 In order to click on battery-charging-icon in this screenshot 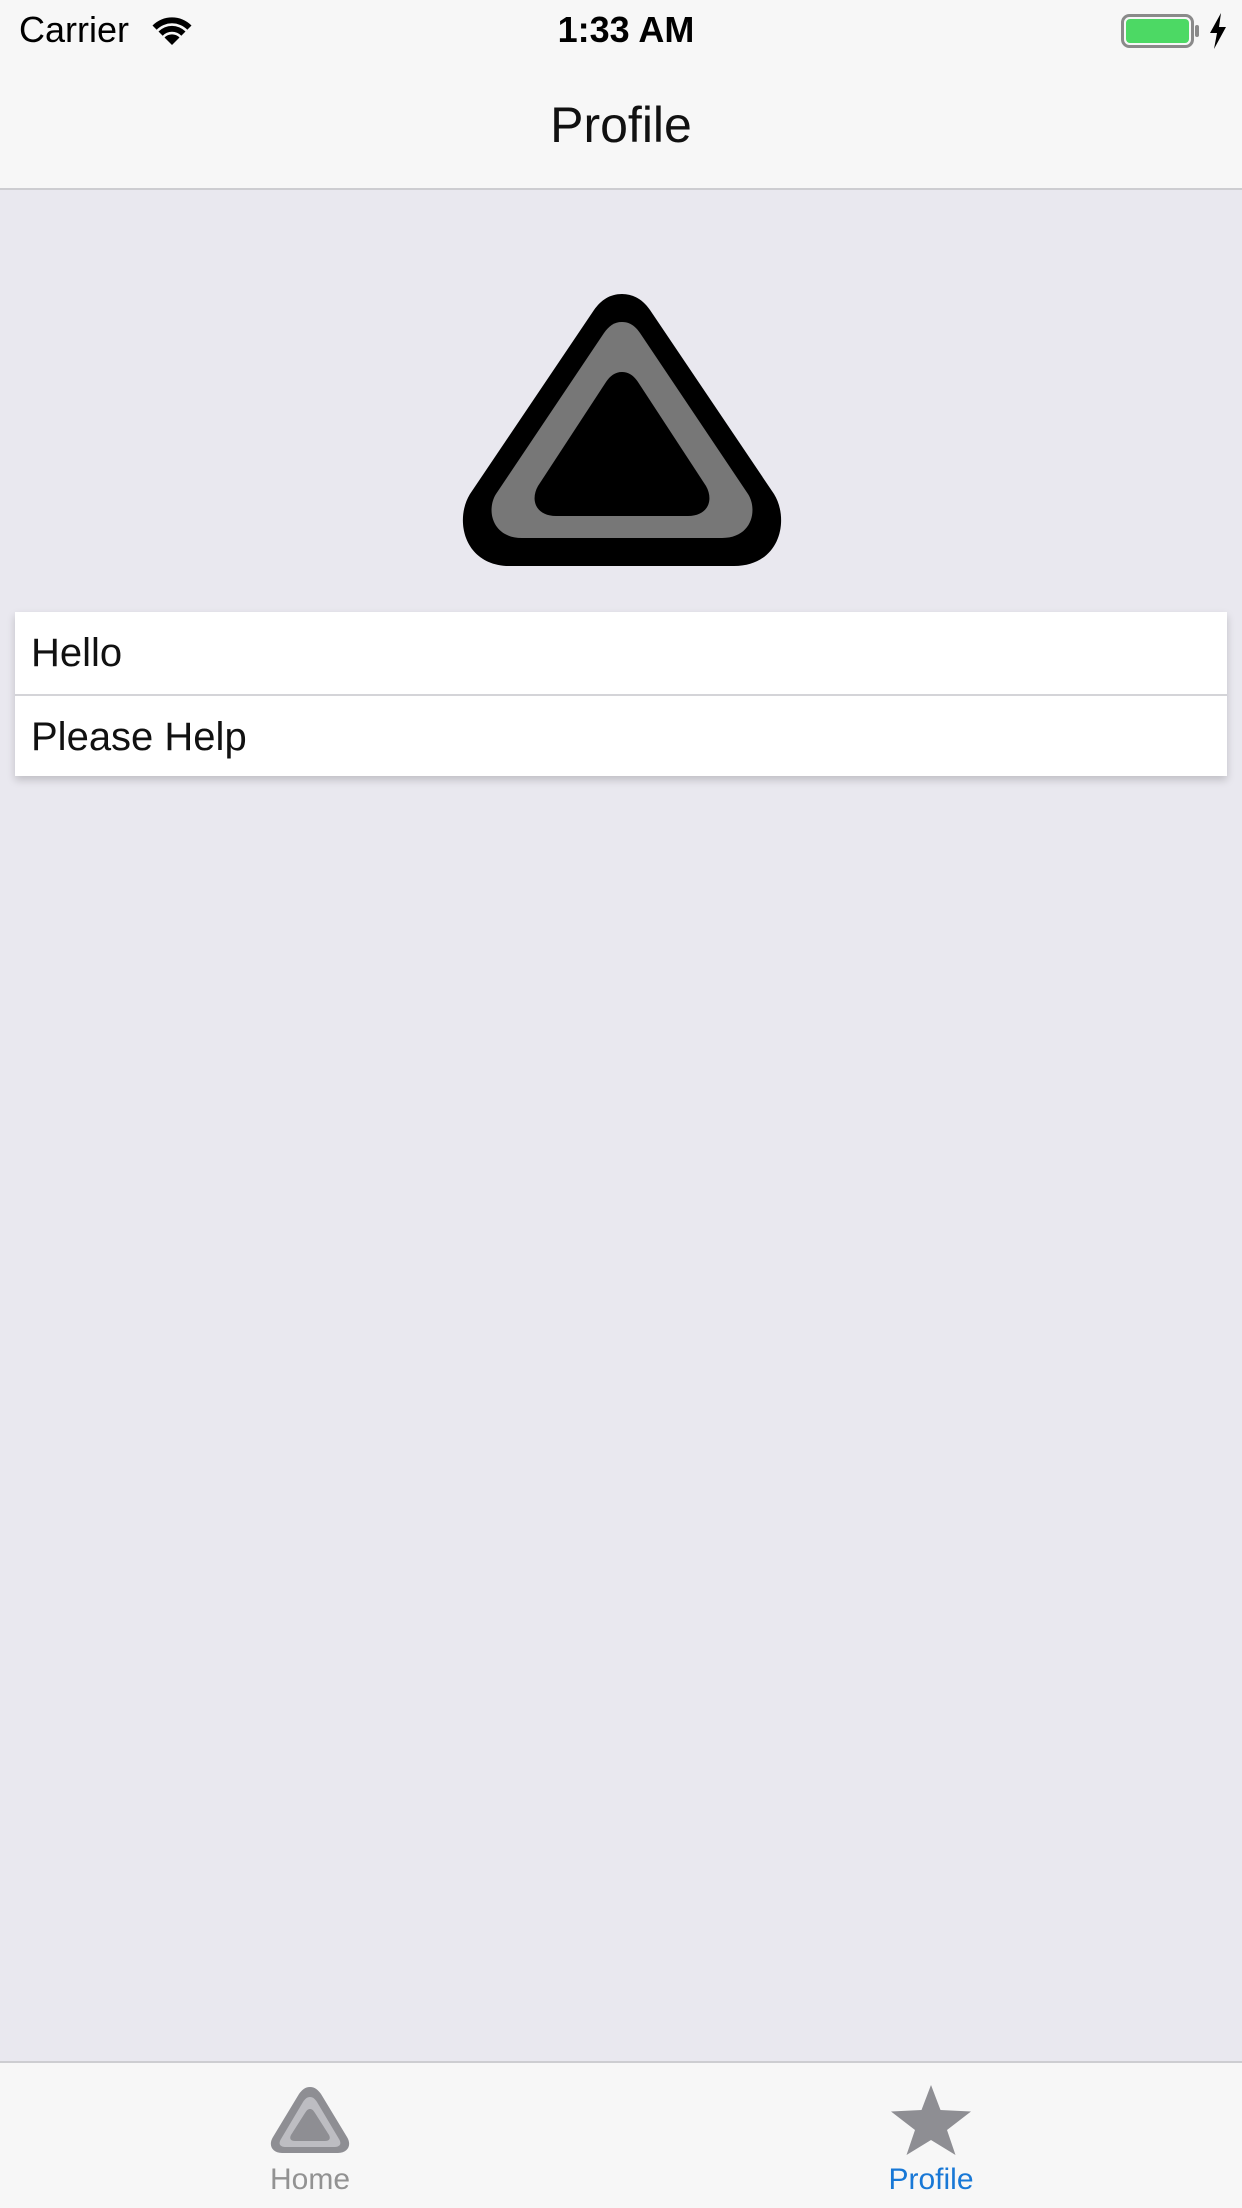, I will do `click(1160, 31)`.